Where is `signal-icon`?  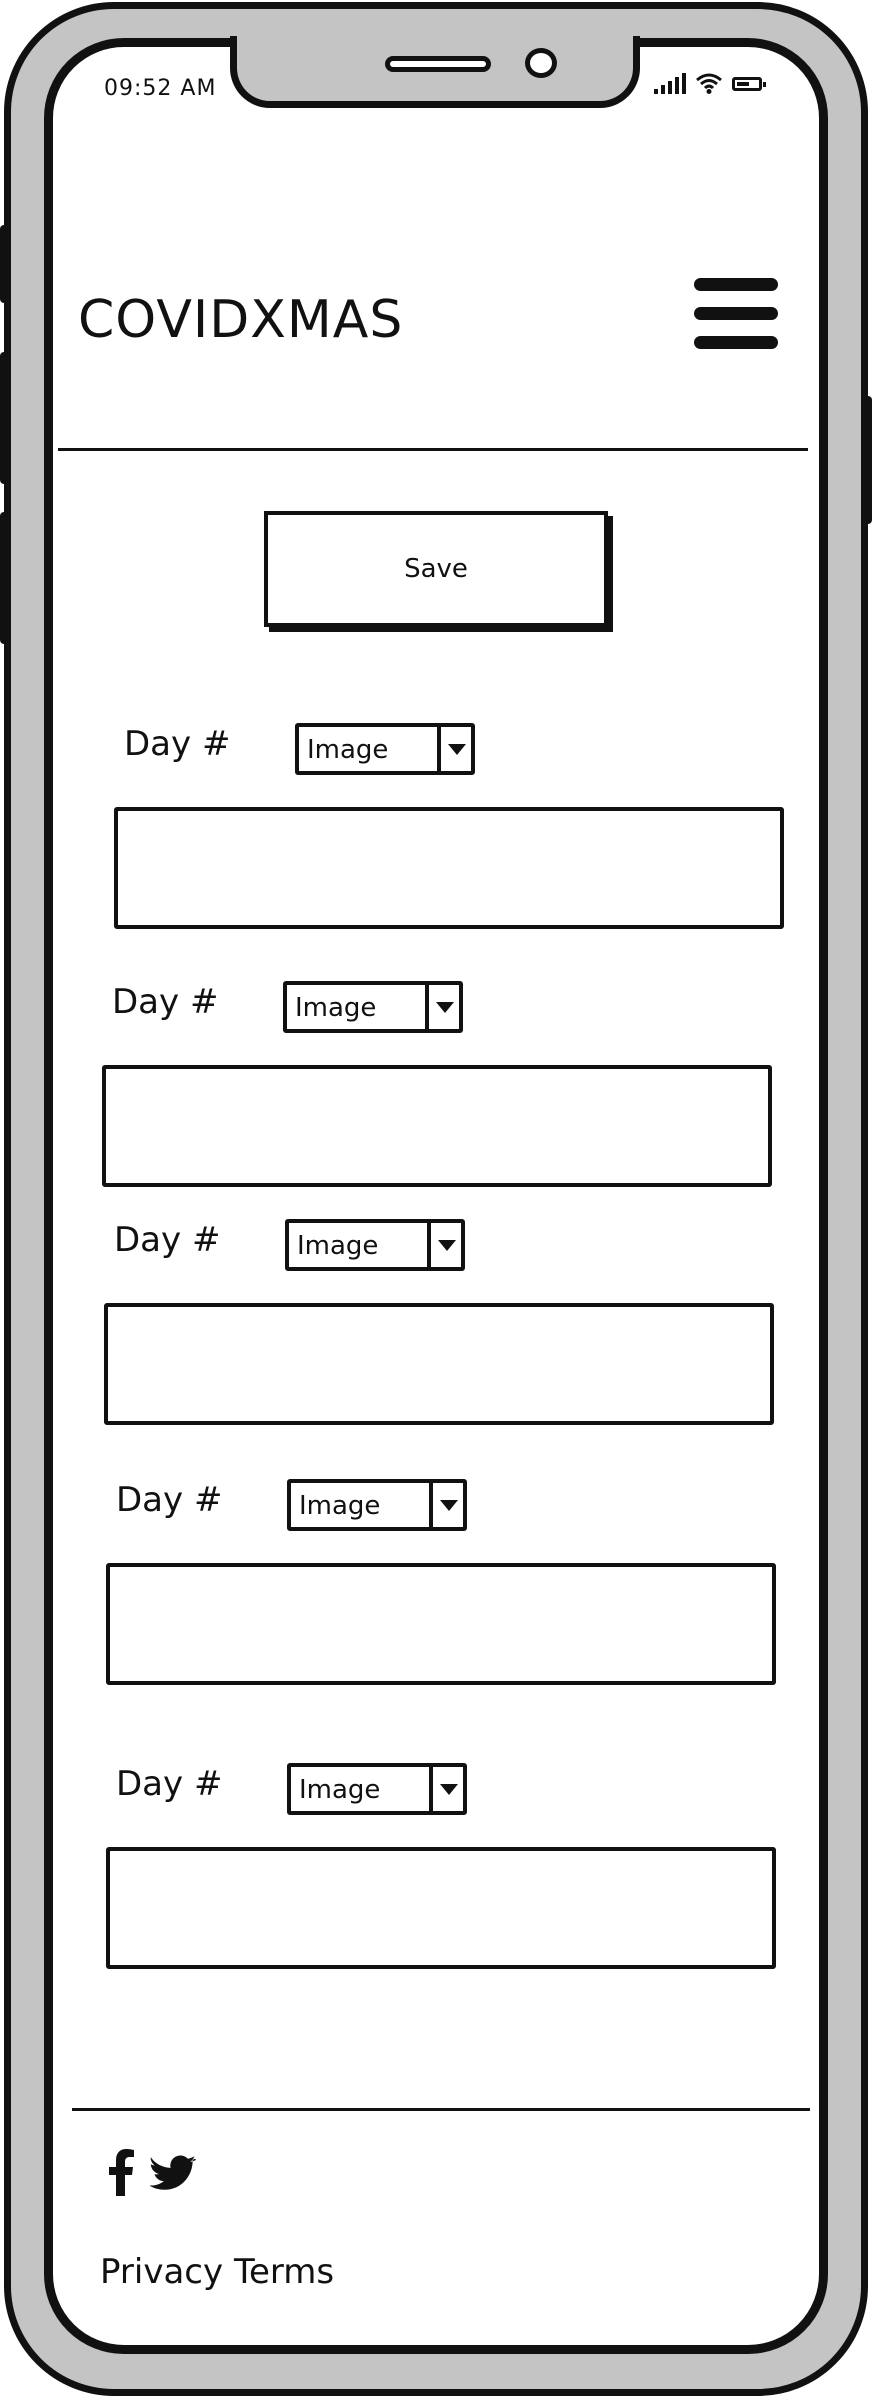 signal-icon is located at coordinates (670, 83).